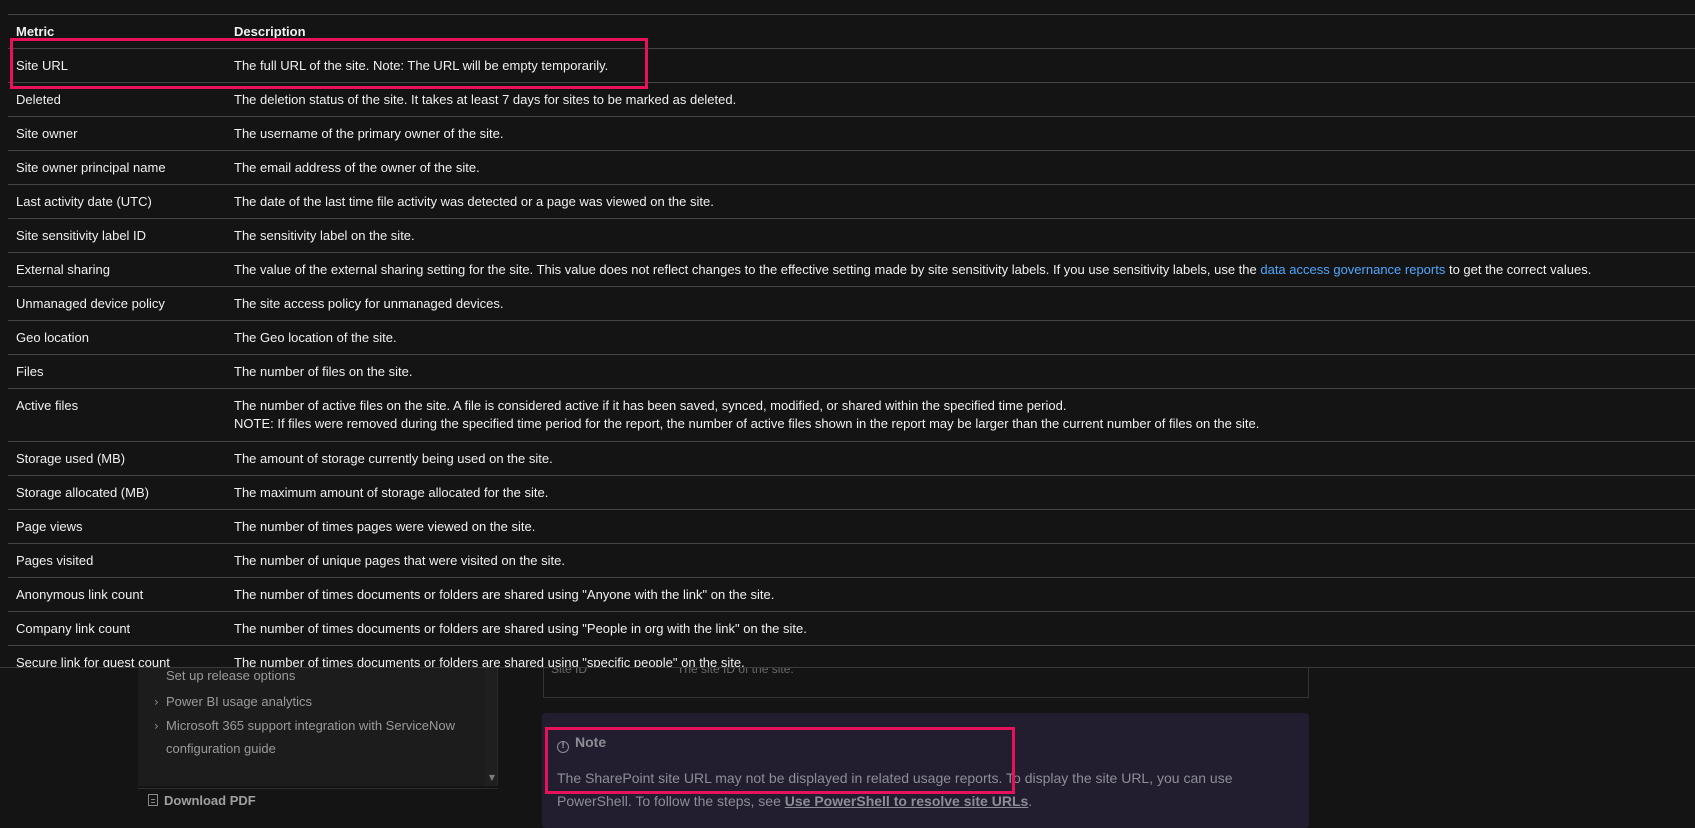 This screenshot has height=828, width=1695. Describe the element at coordinates (960, 337) in the screenshot. I see `description-cell: The Geo location of the site.` at that location.